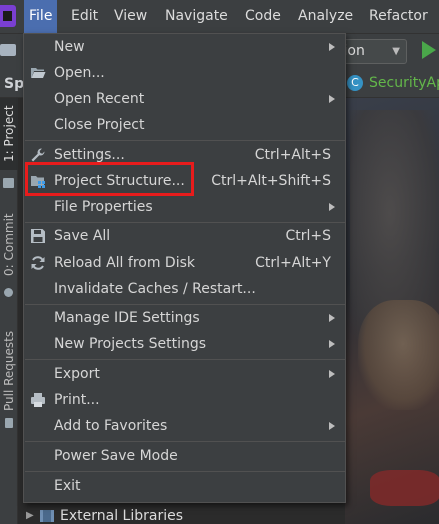  Describe the element at coordinates (308, 236) in the screenshot. I see `menu-item-save-all-shortcut: Ctrl+S` at that location.